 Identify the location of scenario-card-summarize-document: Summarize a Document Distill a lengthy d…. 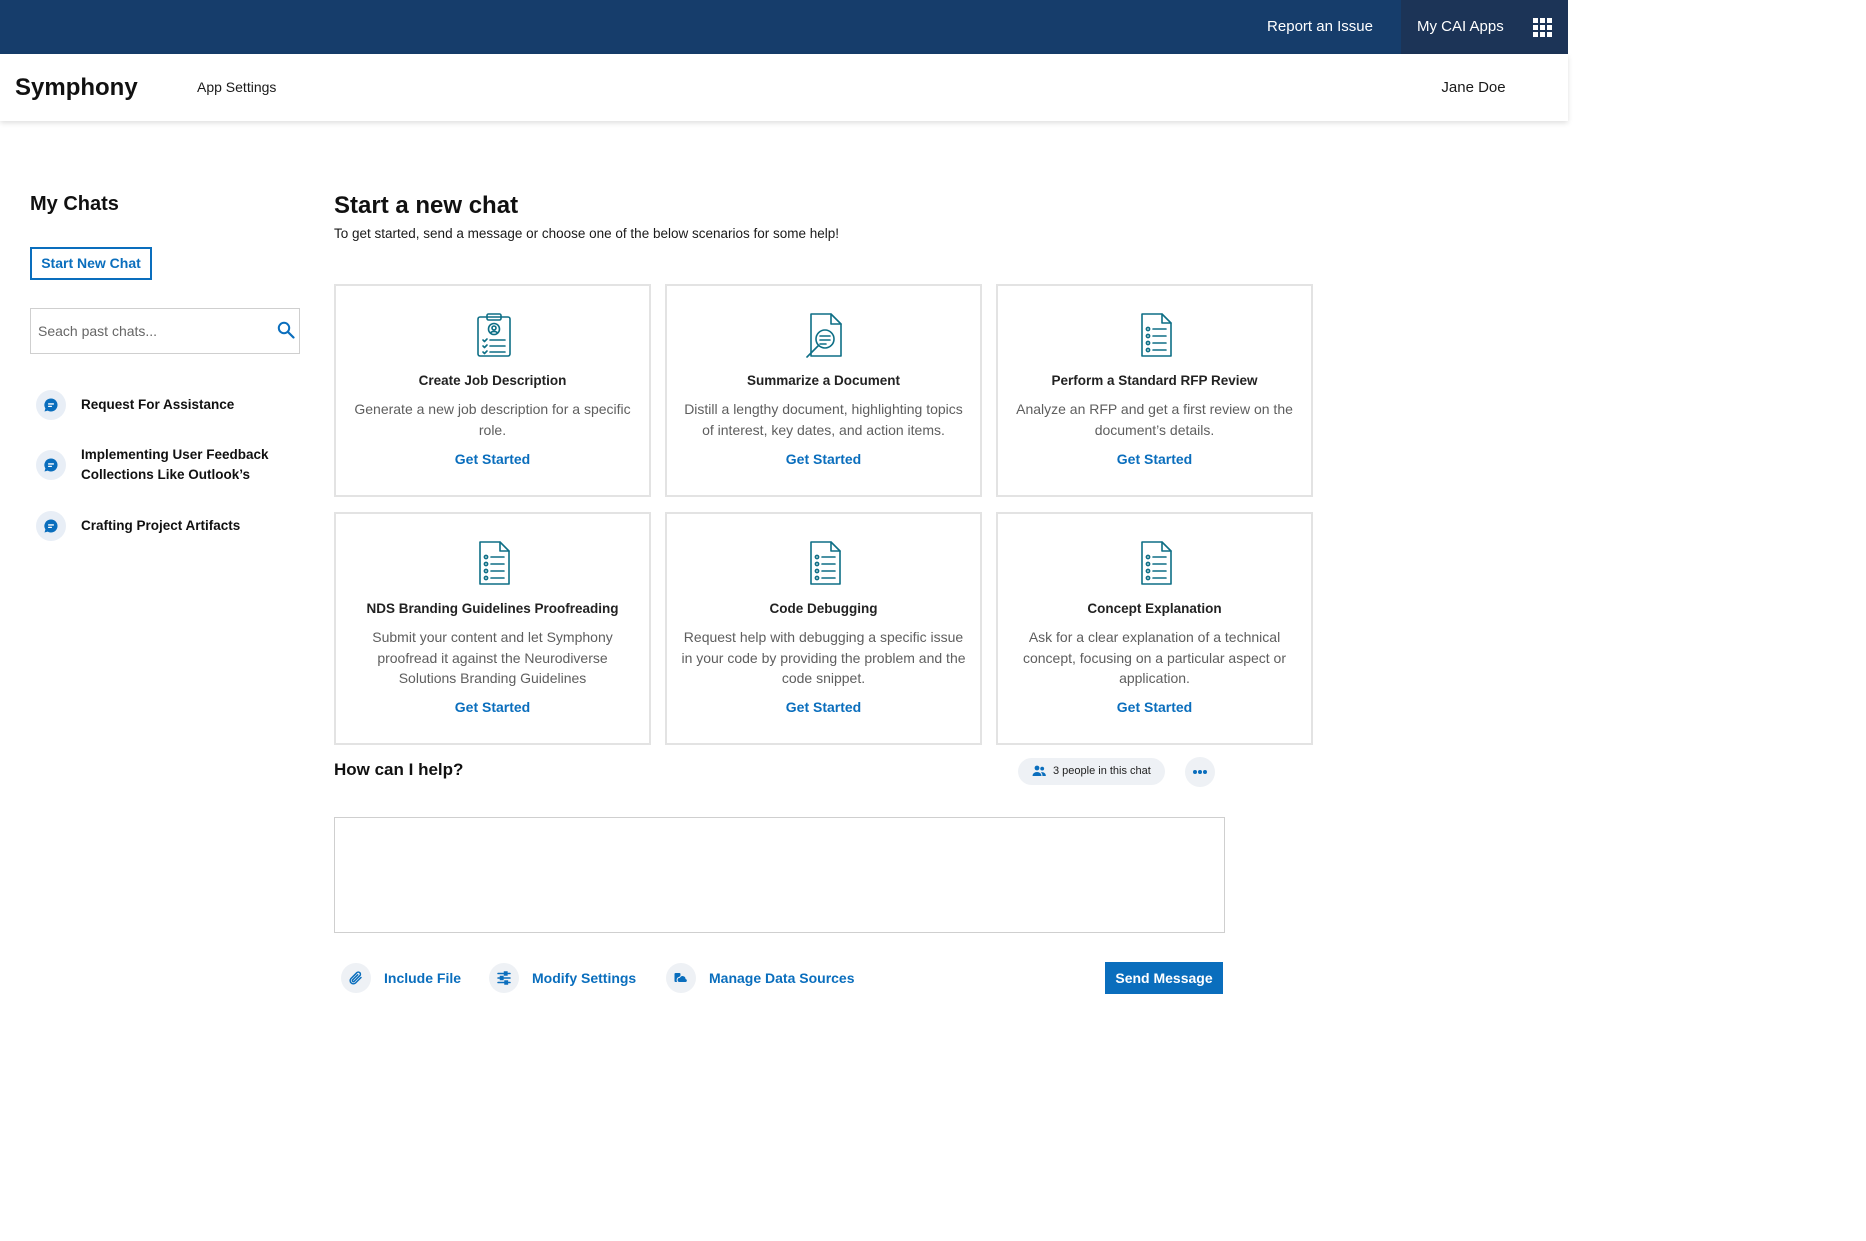
(823, 390).